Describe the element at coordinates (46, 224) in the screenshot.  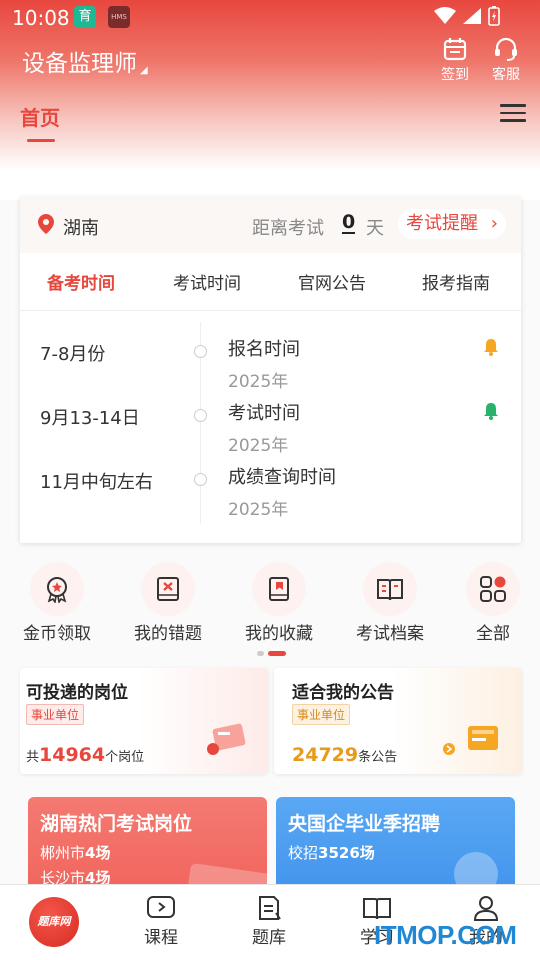
I see `location-pin-icon` at that location.